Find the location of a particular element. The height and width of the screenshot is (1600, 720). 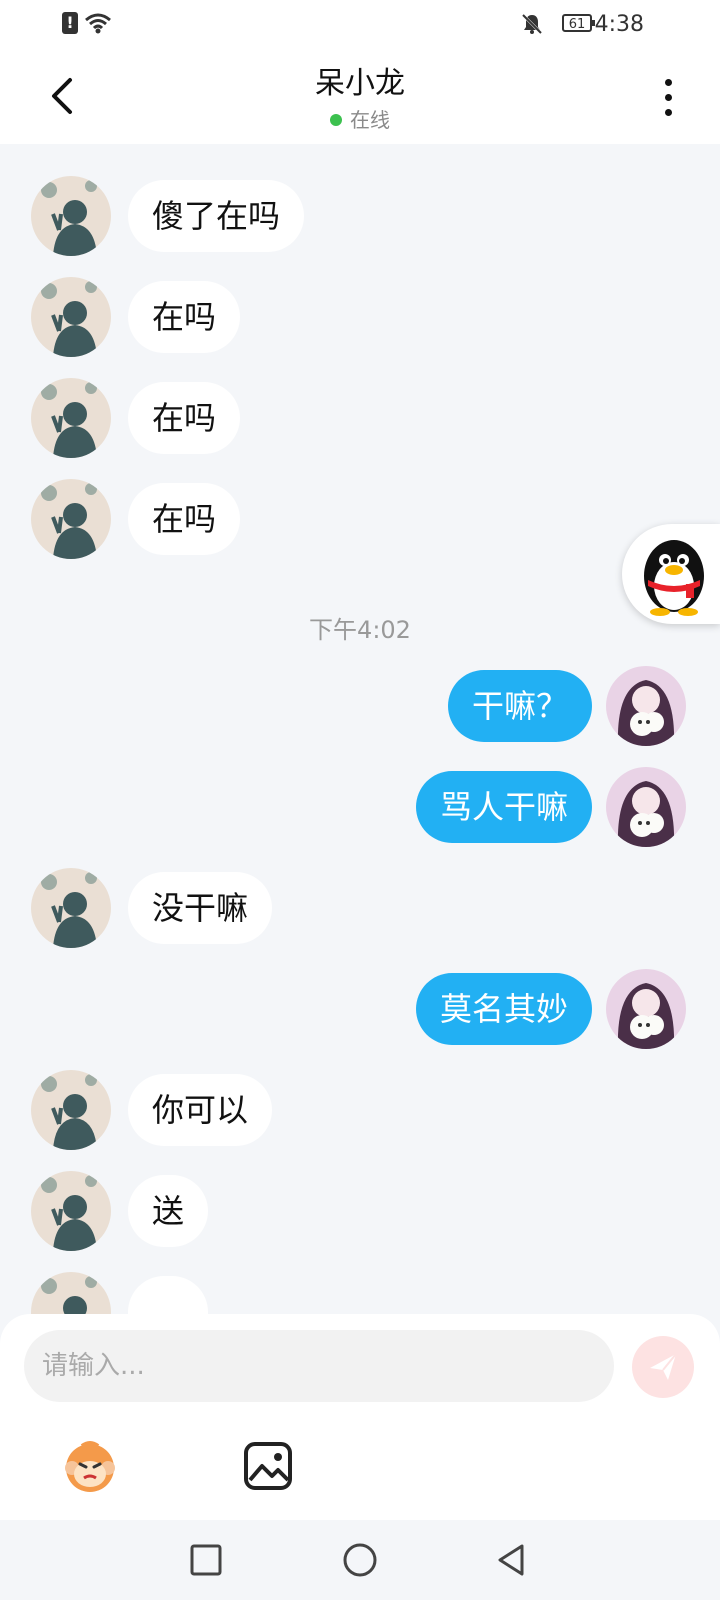

send-button is located at coordinates (663, 1367).